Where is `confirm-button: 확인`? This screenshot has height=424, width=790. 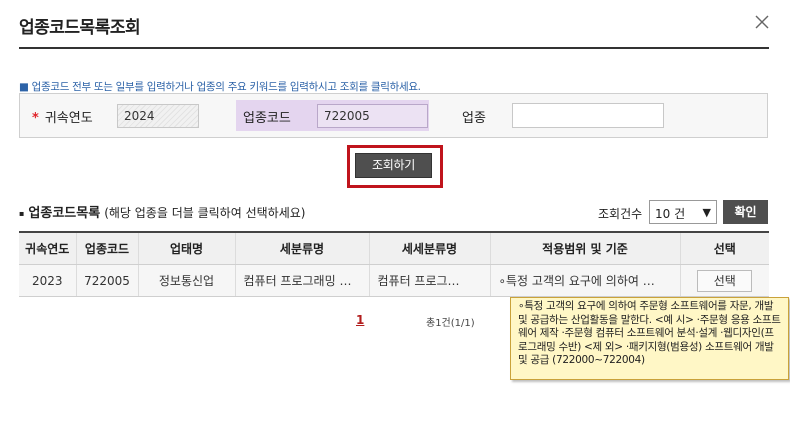
confirm-button: 확인 is located at coordinates (745, 212).